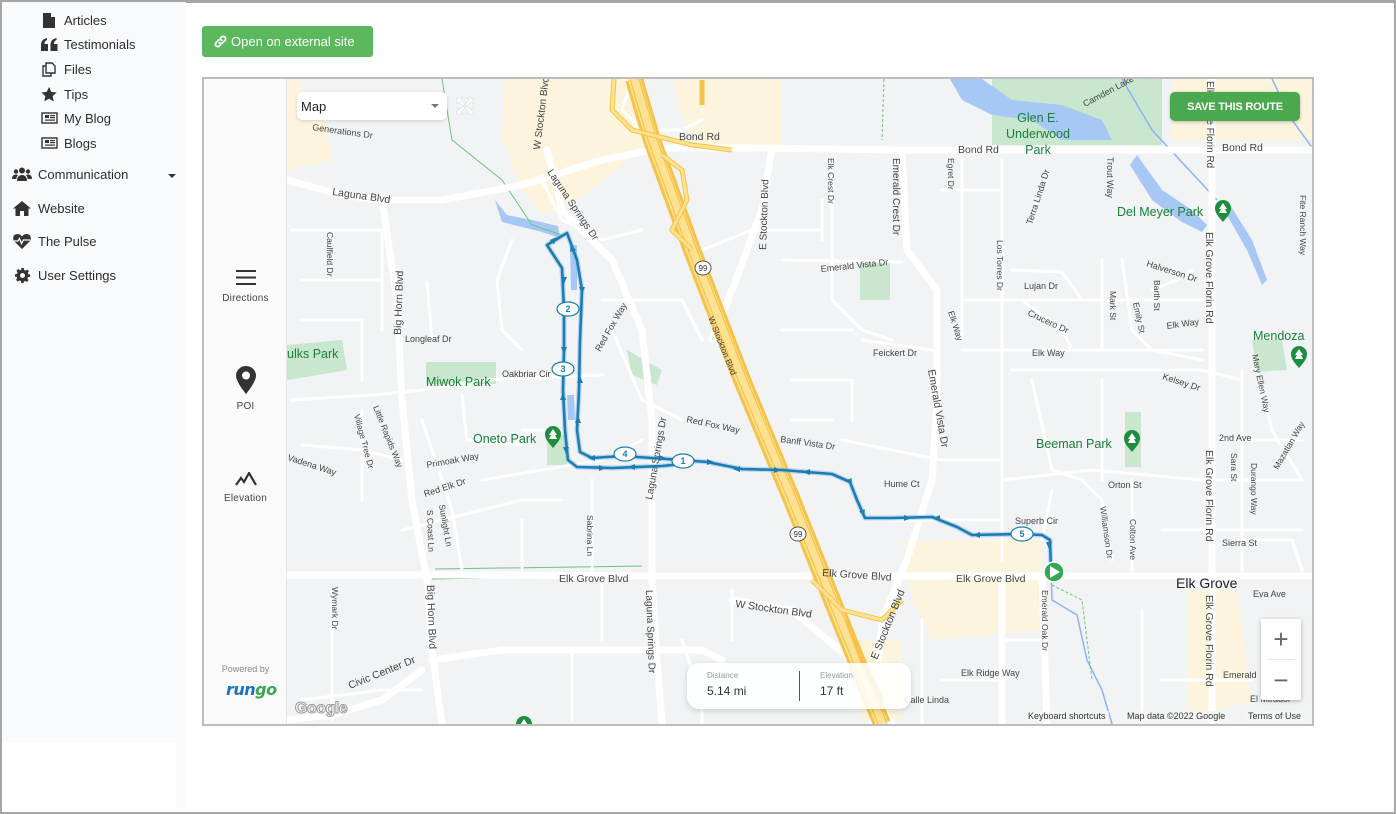 This screenshot has height=814, width=1396. What do you see at coordinates (1281, 639) in the screenshot?
I see `zoom-in-button: +` at bounding box center [1281, 639].